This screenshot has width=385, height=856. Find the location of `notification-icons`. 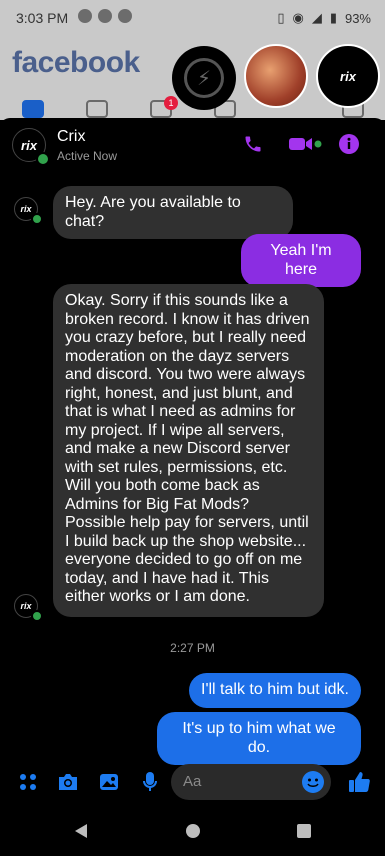

notification-icons is located at coordinates (105, 16).